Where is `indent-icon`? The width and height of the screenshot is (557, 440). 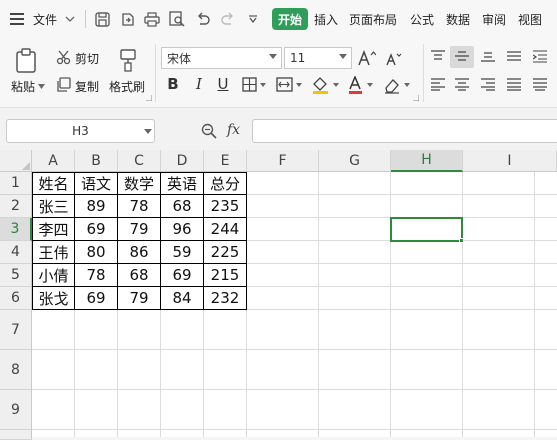
indent-icon is located at coordinates (540, 56).